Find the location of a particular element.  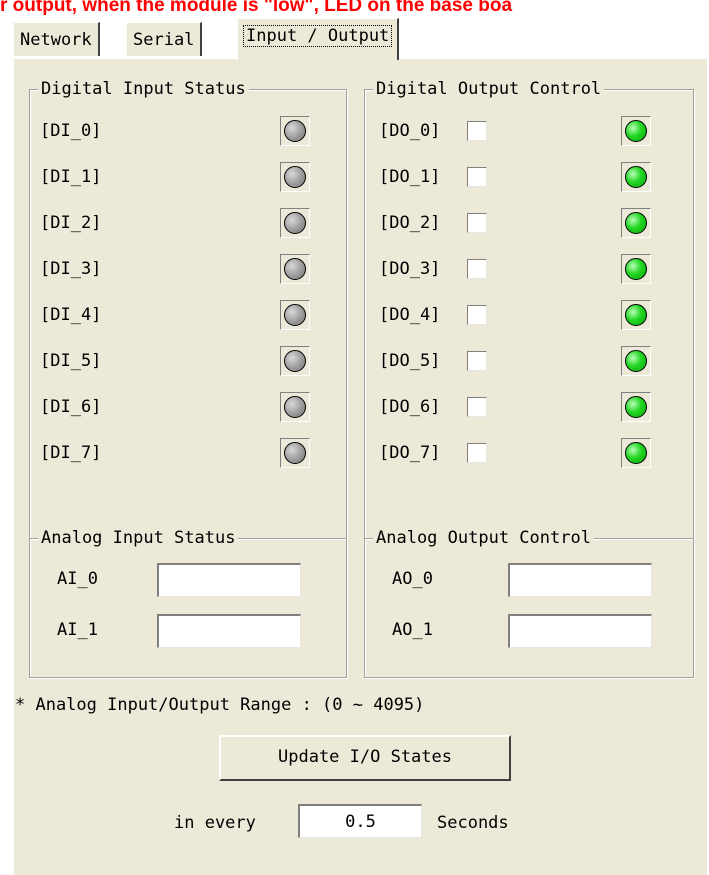

di-label-1: [DI_1] is located at coordinates (71, 177).